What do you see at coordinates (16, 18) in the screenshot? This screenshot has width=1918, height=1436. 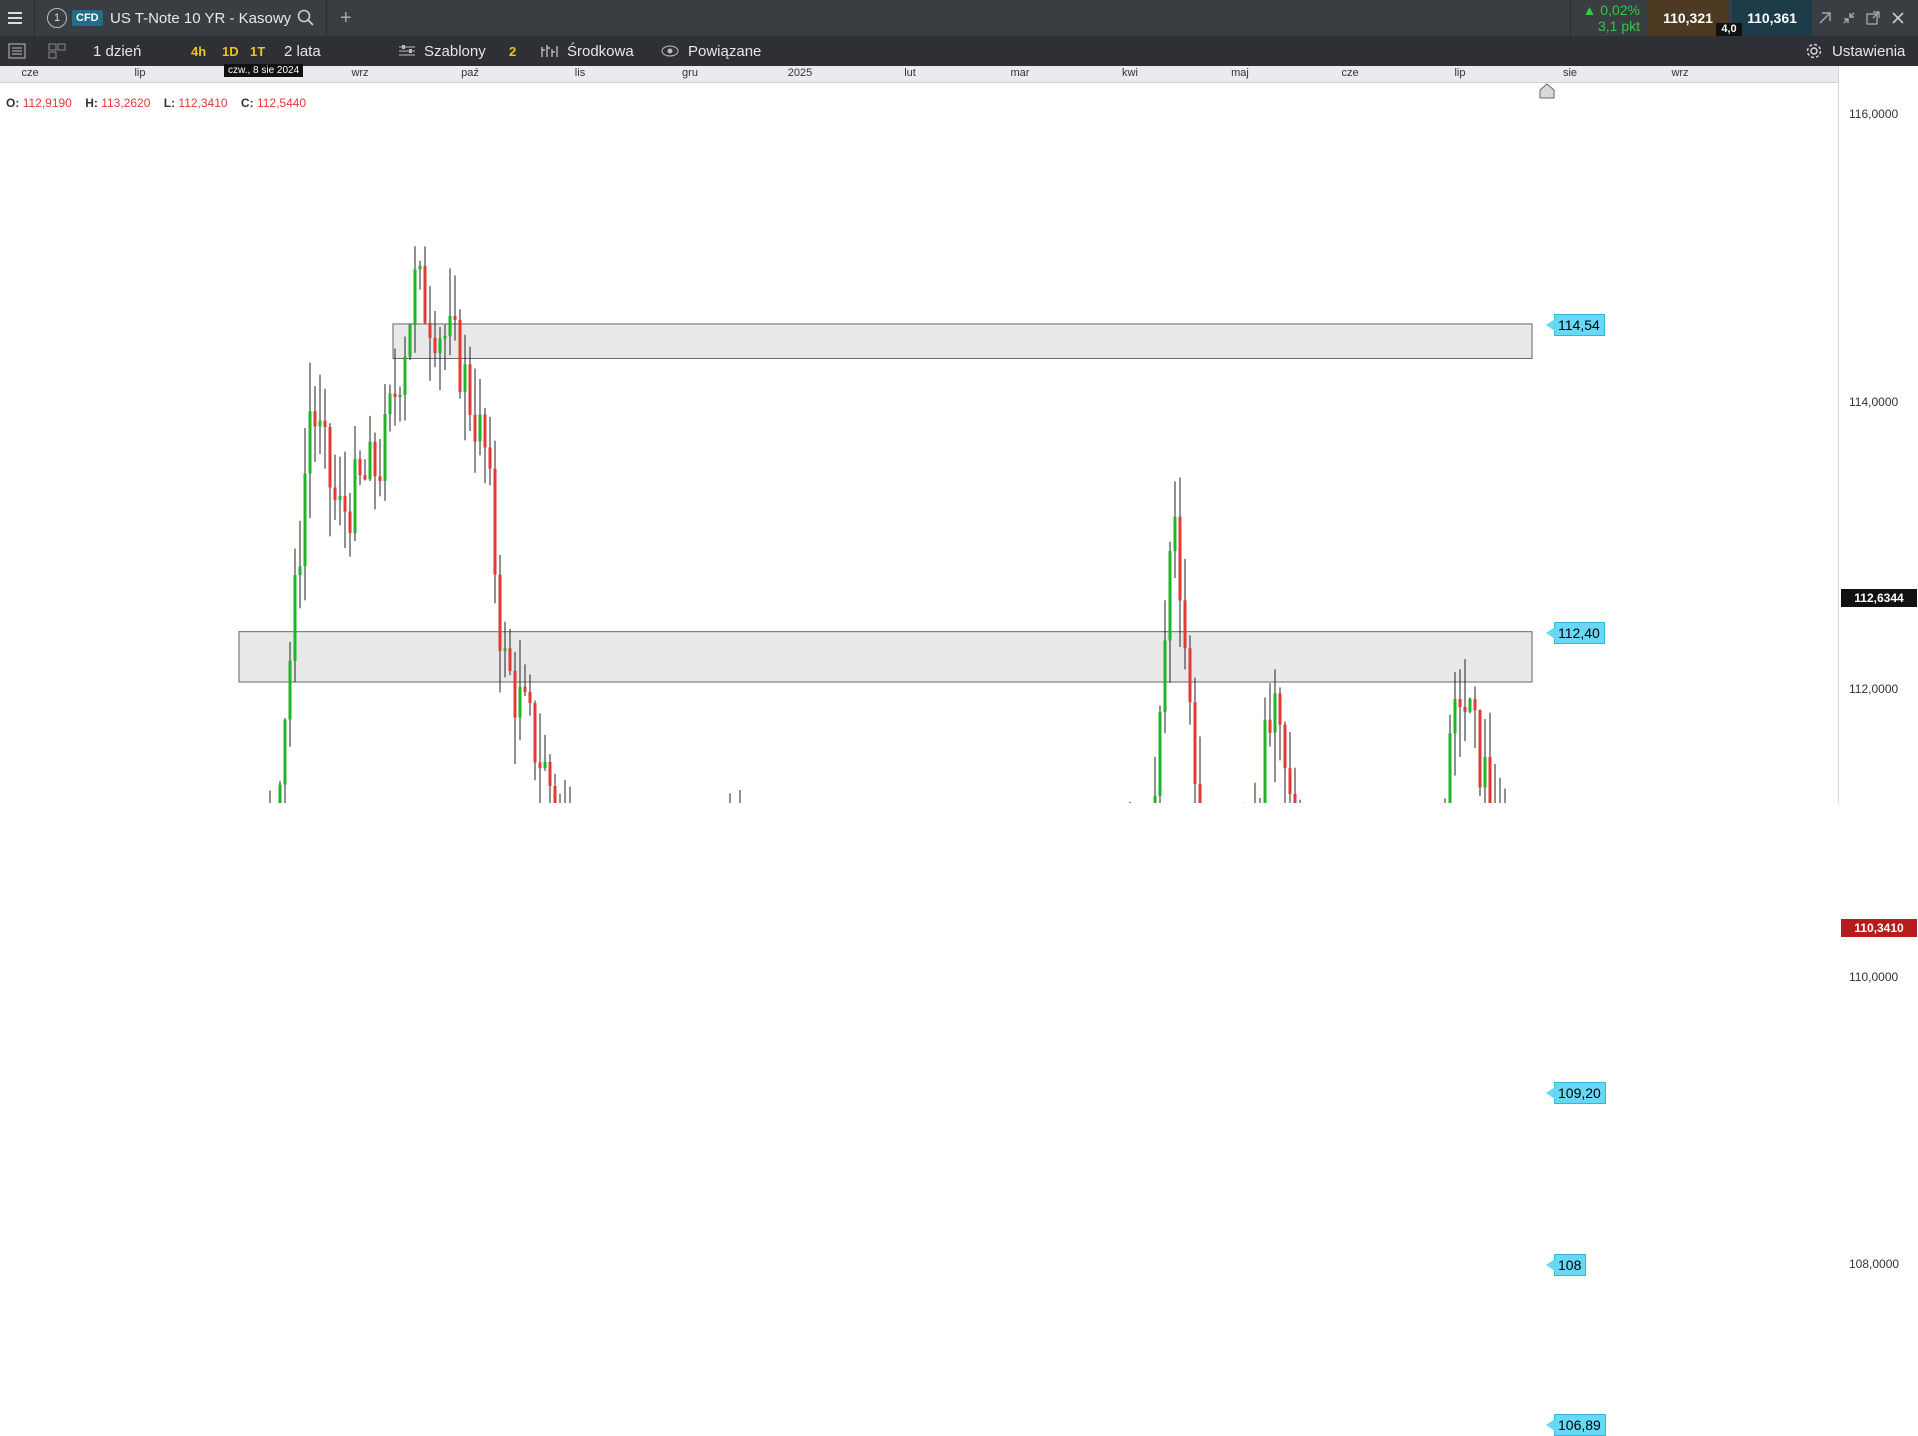 I see `menu-icon` at bounding box center [16, 18].